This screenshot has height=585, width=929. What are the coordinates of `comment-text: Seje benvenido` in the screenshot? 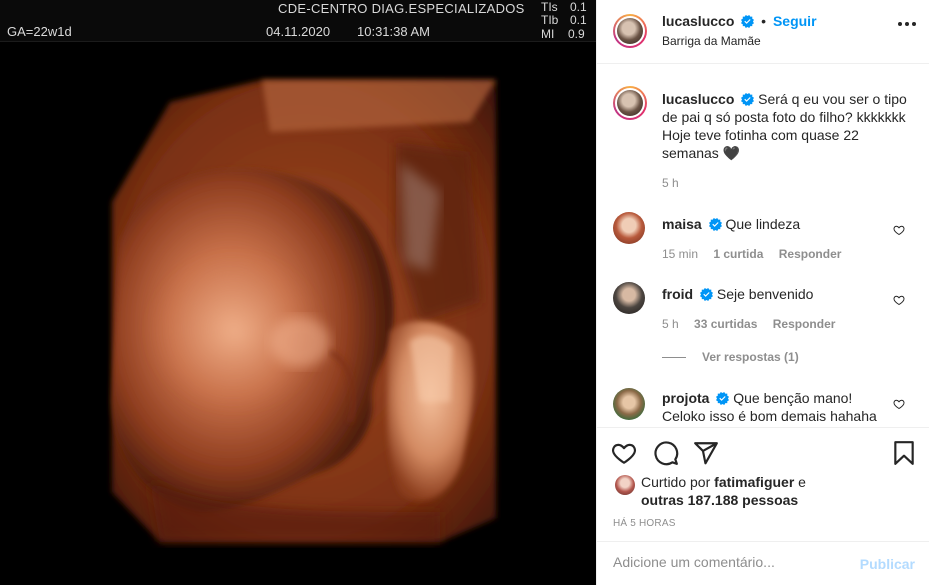 It's located at (765, 294).